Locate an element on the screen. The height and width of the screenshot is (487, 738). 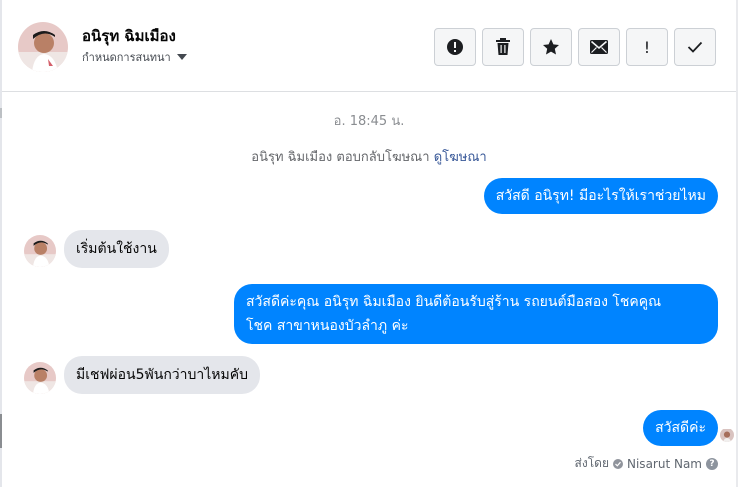
scroll-handle is located at coordinates (1, 431).